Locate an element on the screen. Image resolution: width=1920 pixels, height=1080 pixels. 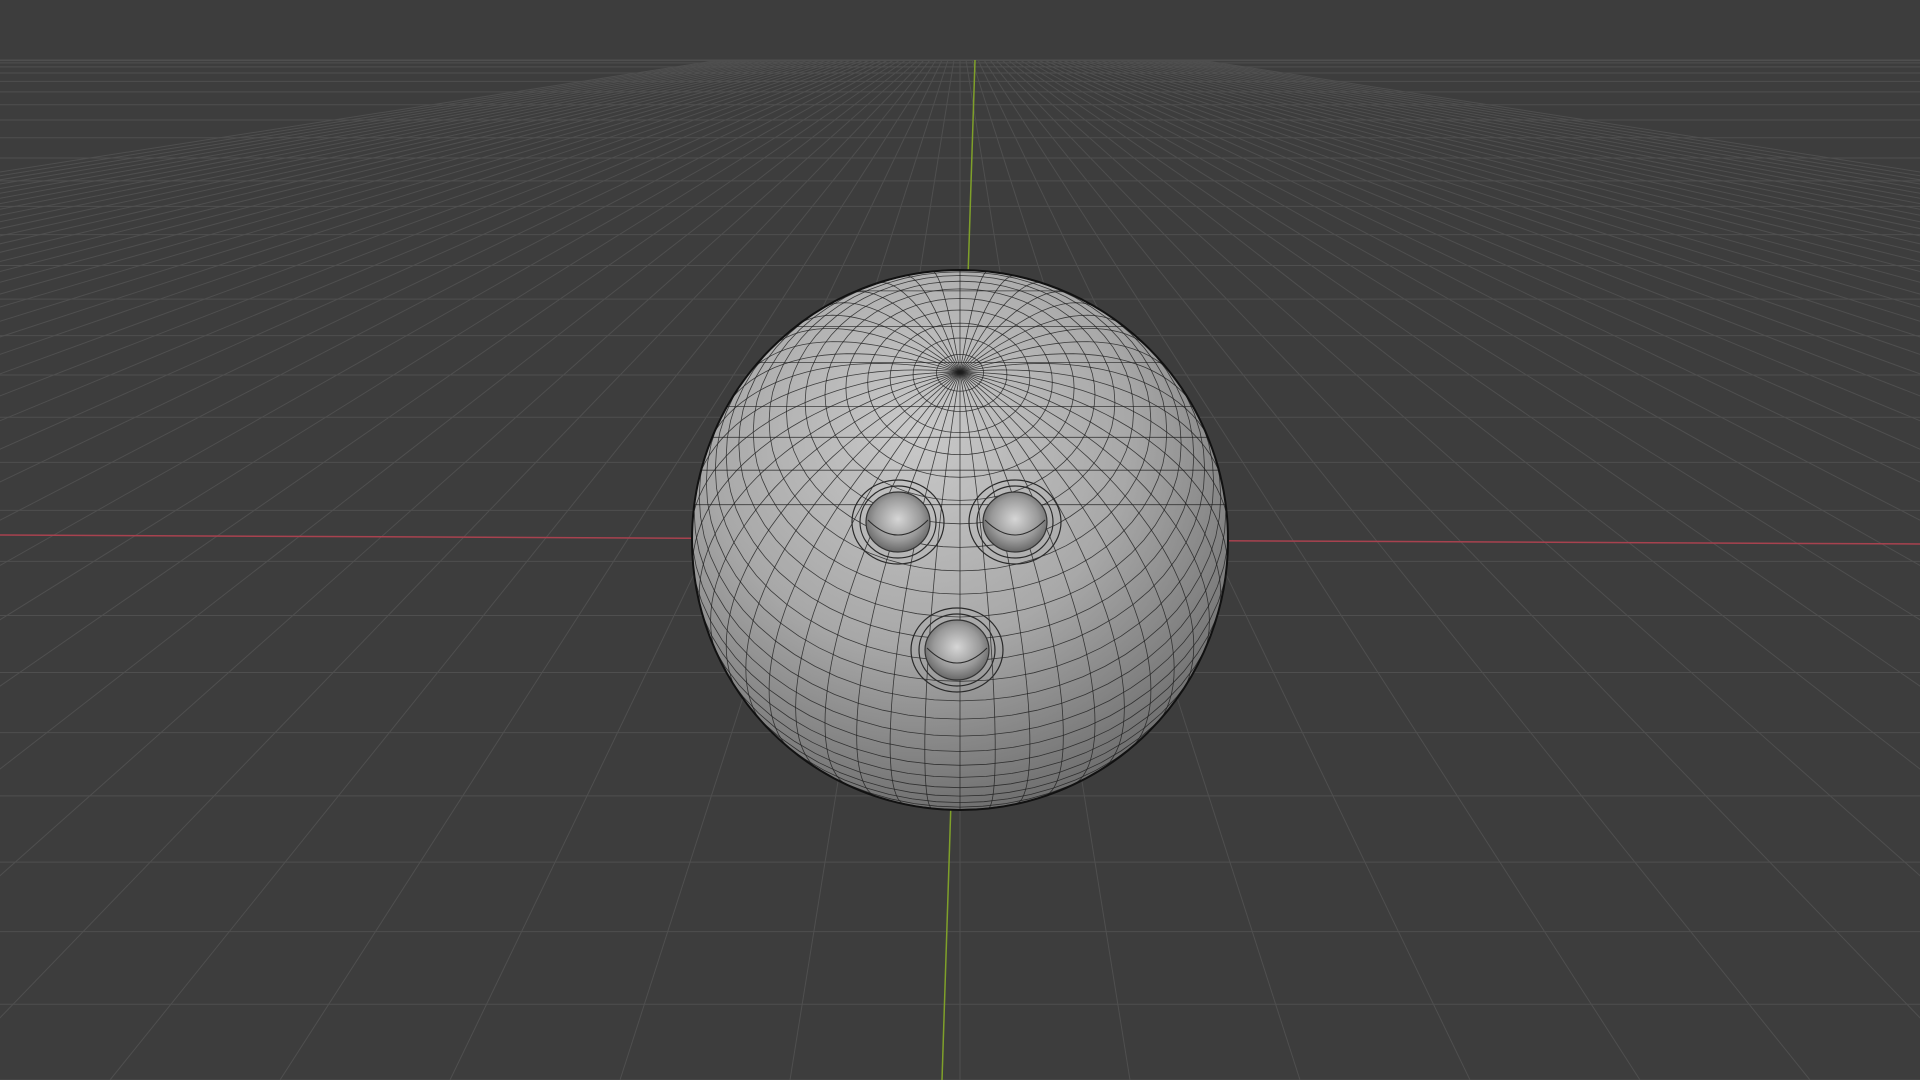
bowling-ball-object is located at coordinates (960, 540).